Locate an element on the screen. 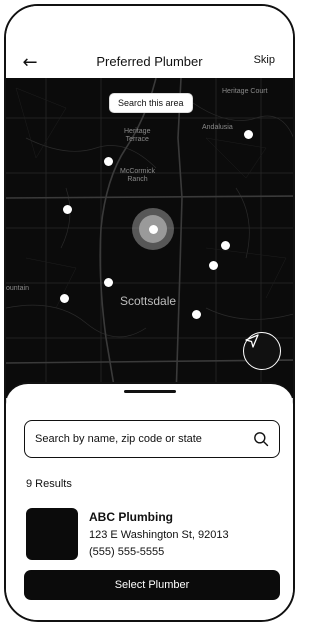 The image size is (320, 626). search-this-area-button: Search this area is located at coordinates (151, 103).